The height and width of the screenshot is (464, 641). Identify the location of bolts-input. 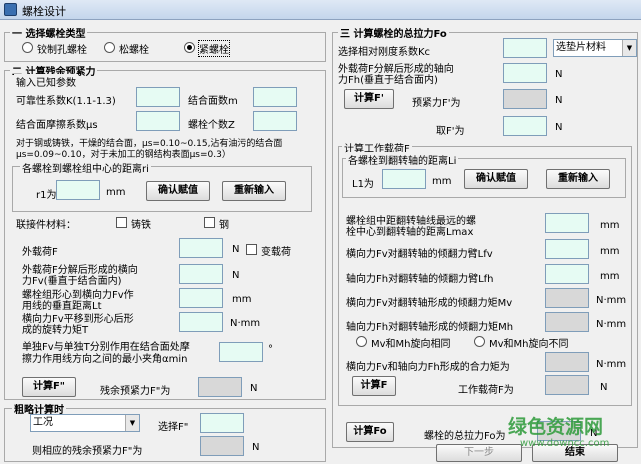
(275, 121).